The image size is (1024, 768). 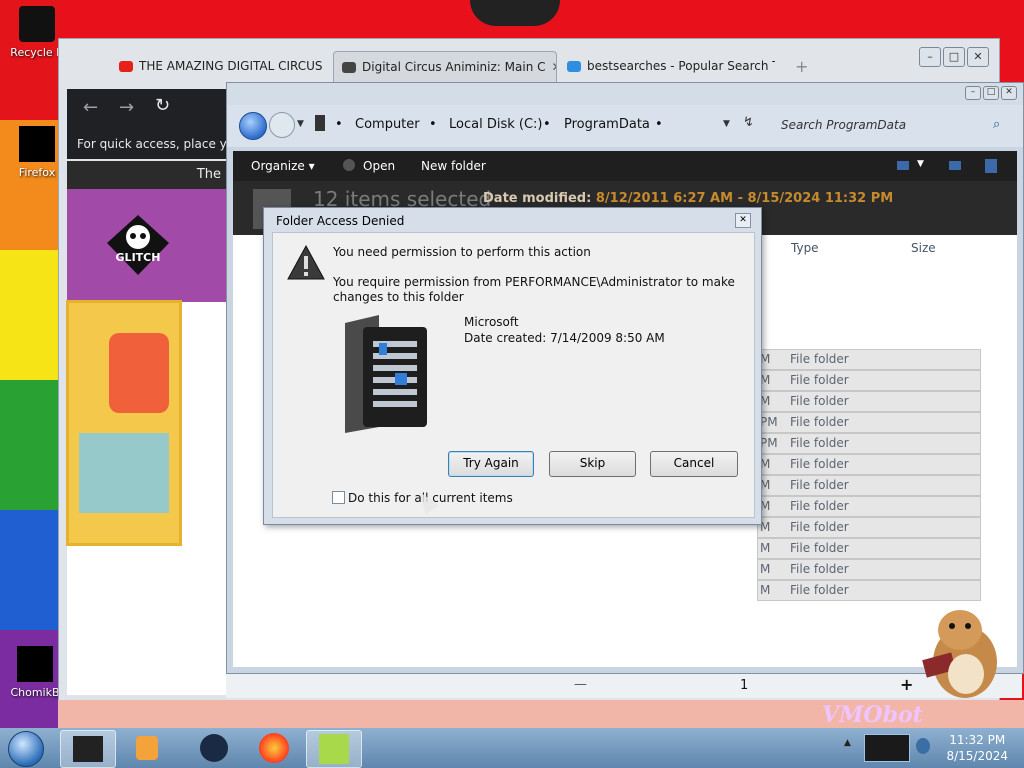 I want to click on open-icon, so click(x=349, y=165).